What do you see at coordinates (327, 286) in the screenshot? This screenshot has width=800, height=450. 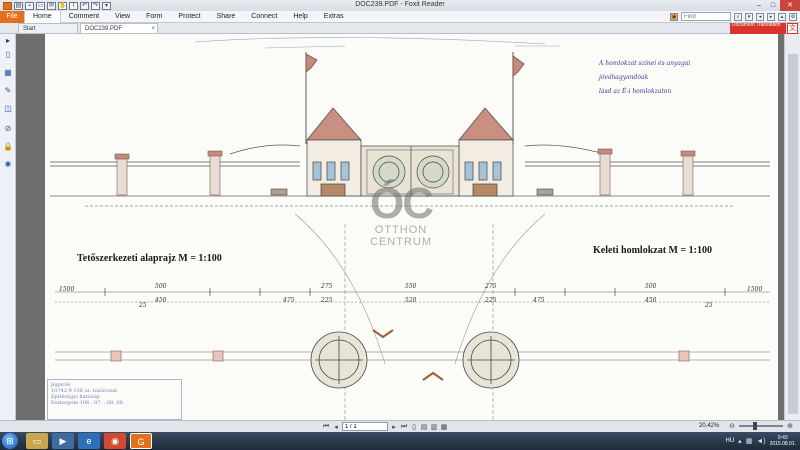 I see `dim-275-left: 275` at bounding box center [327, 286].